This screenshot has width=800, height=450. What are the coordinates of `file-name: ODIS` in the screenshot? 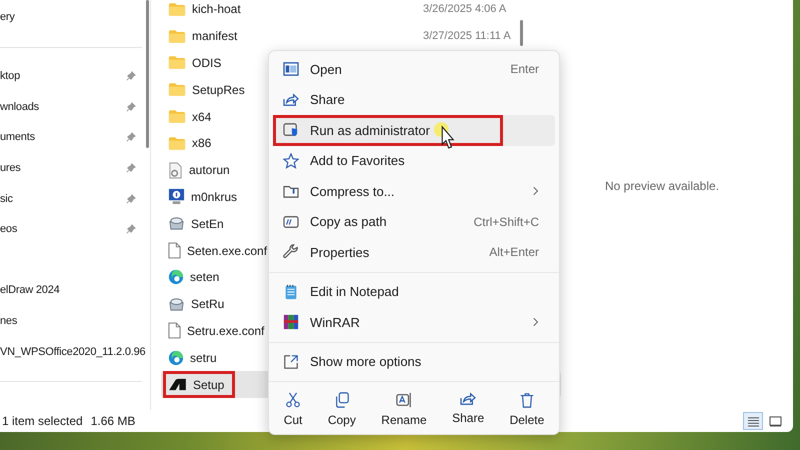 It's located at (207, 63).